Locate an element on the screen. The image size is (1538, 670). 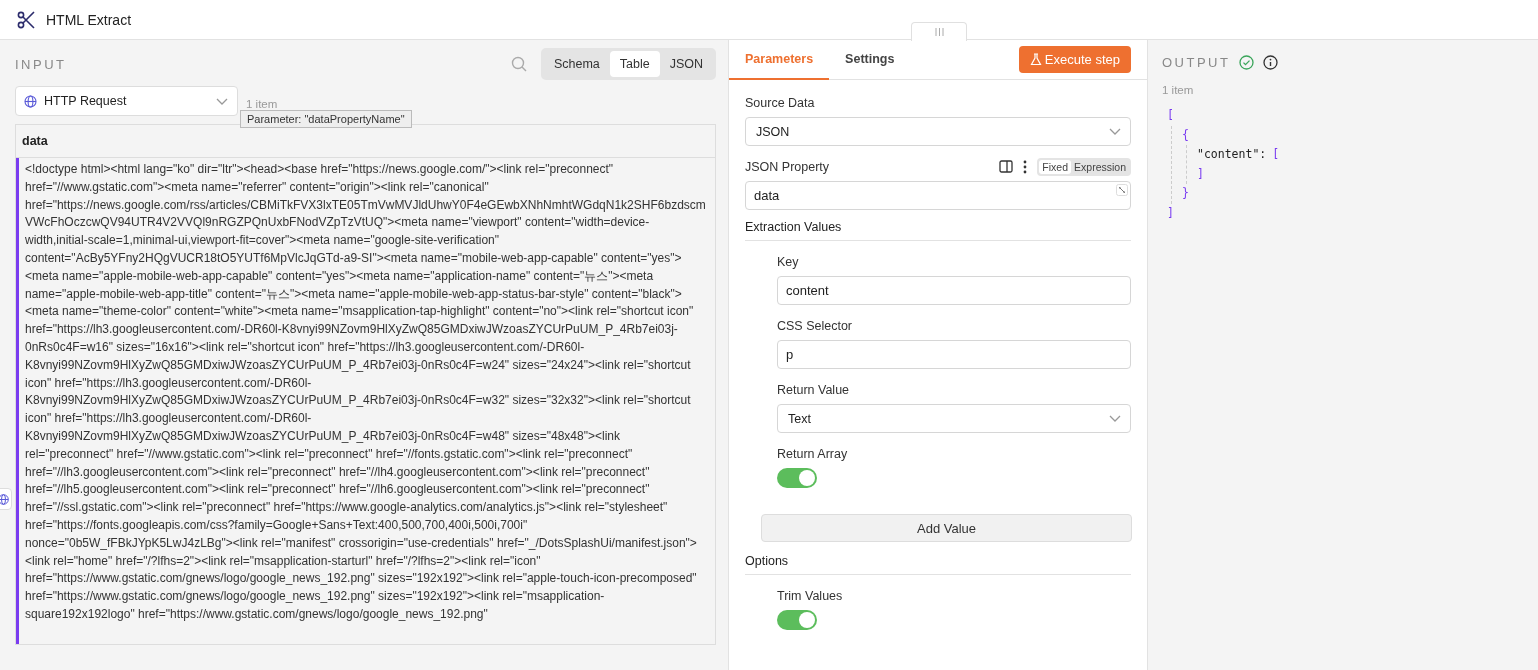
window-title: HTML Extract is located at coordinates (89, 19).